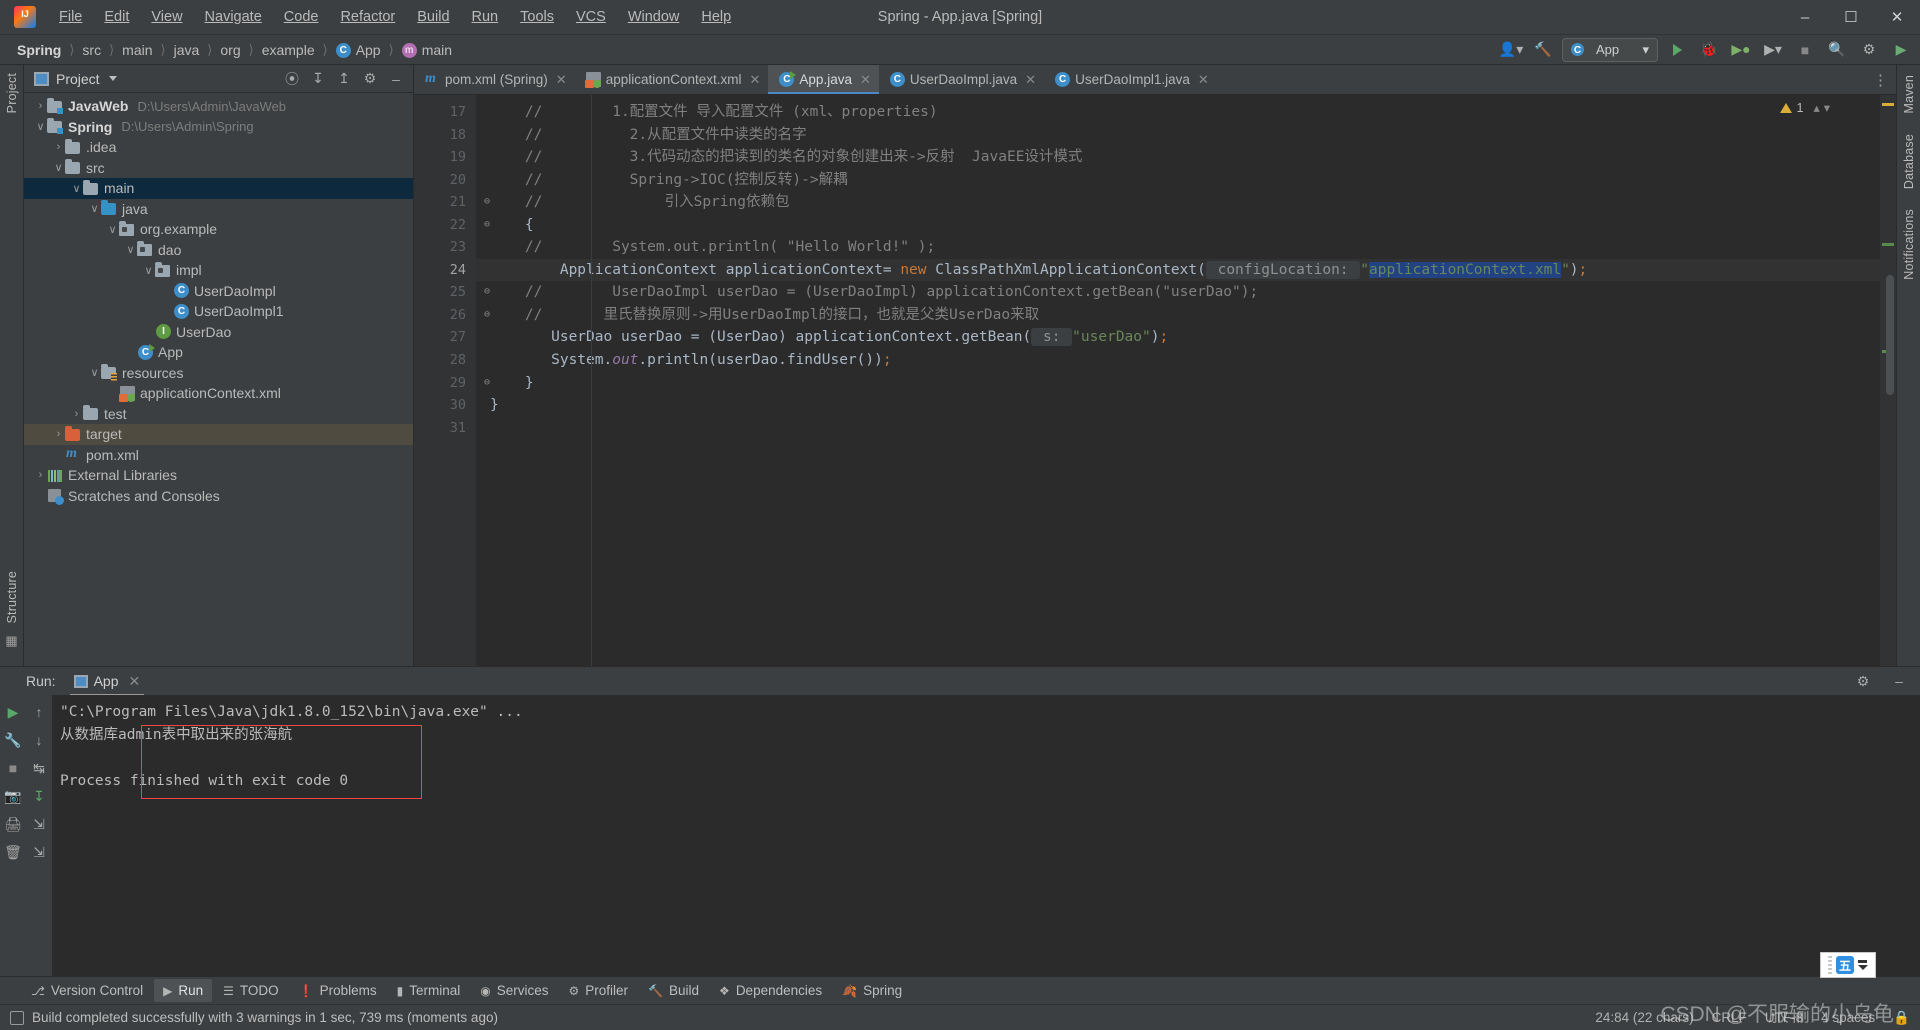 The height and width of the screenshot is (1030, 1920). I want to click on bottom-tab-profiler: ⚙ Profiler, so click(599, 990).